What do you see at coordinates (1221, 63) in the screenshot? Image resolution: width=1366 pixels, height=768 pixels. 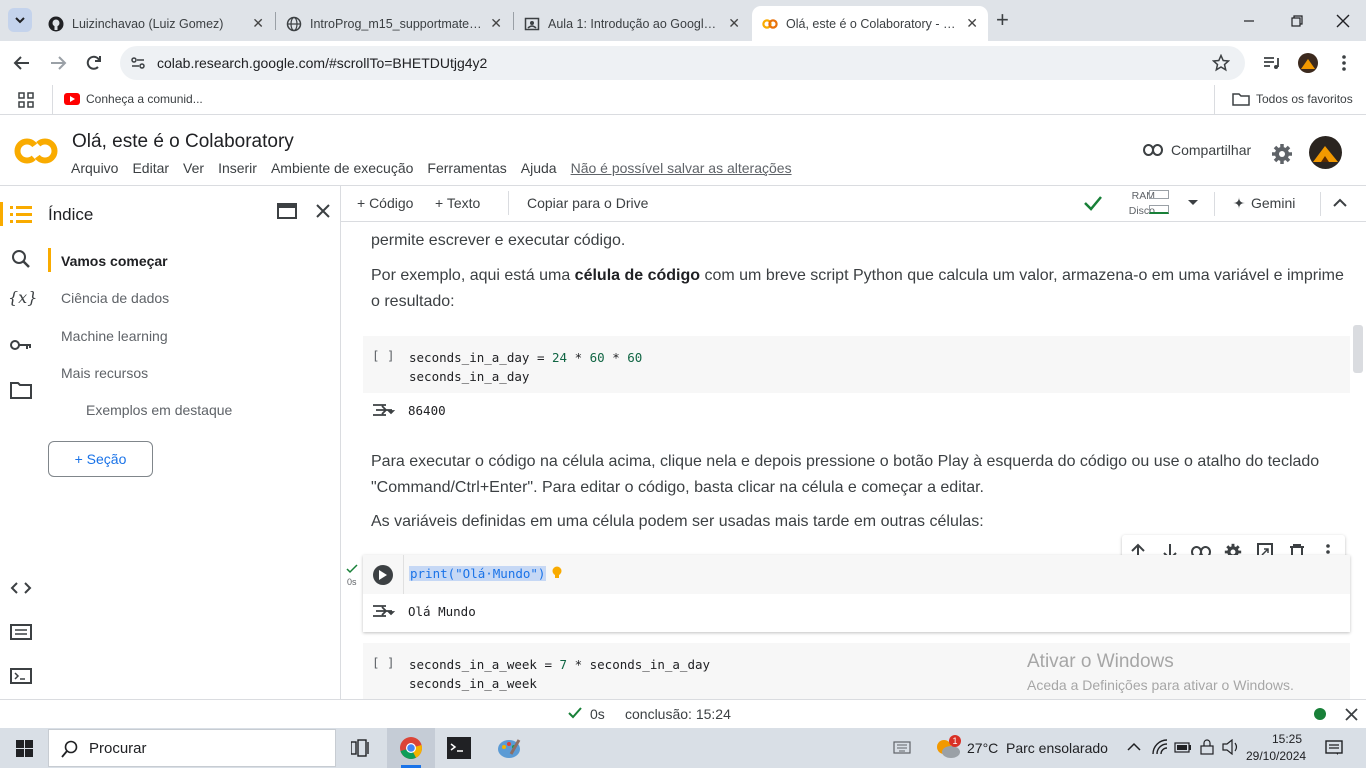 I see `star-icon` at bounding box center [1221, 63].